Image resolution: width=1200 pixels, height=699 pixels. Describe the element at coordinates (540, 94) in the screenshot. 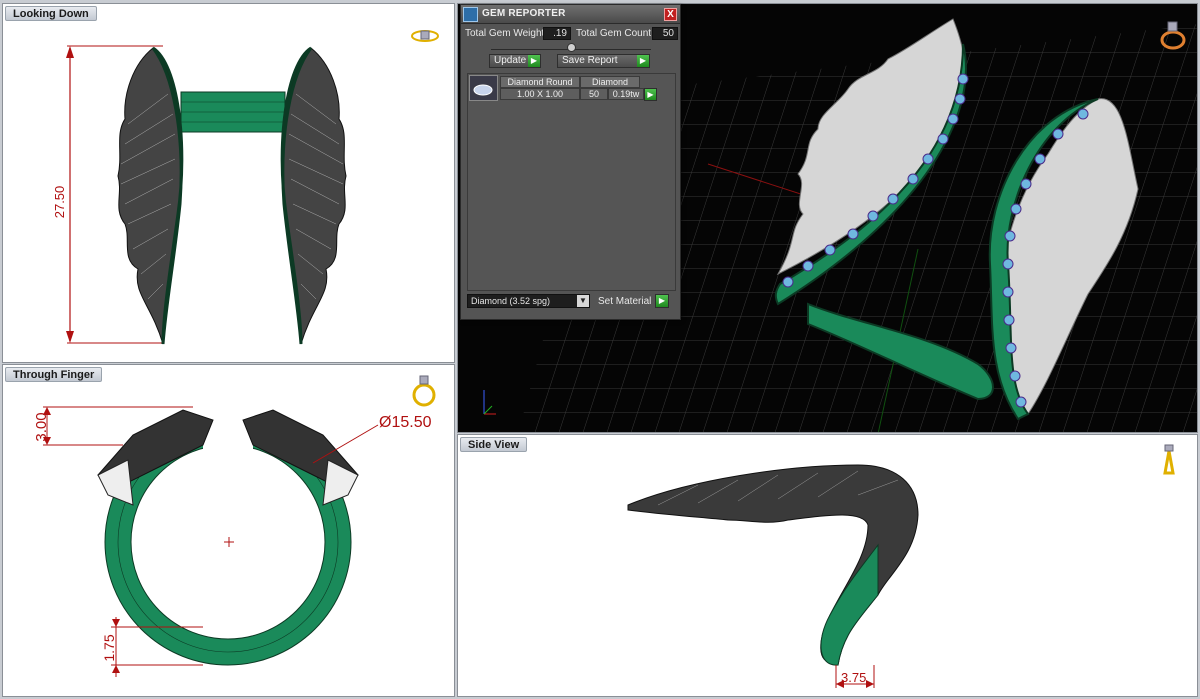

I see `gem-size-cell: 1.00 X 1.00` at that location.